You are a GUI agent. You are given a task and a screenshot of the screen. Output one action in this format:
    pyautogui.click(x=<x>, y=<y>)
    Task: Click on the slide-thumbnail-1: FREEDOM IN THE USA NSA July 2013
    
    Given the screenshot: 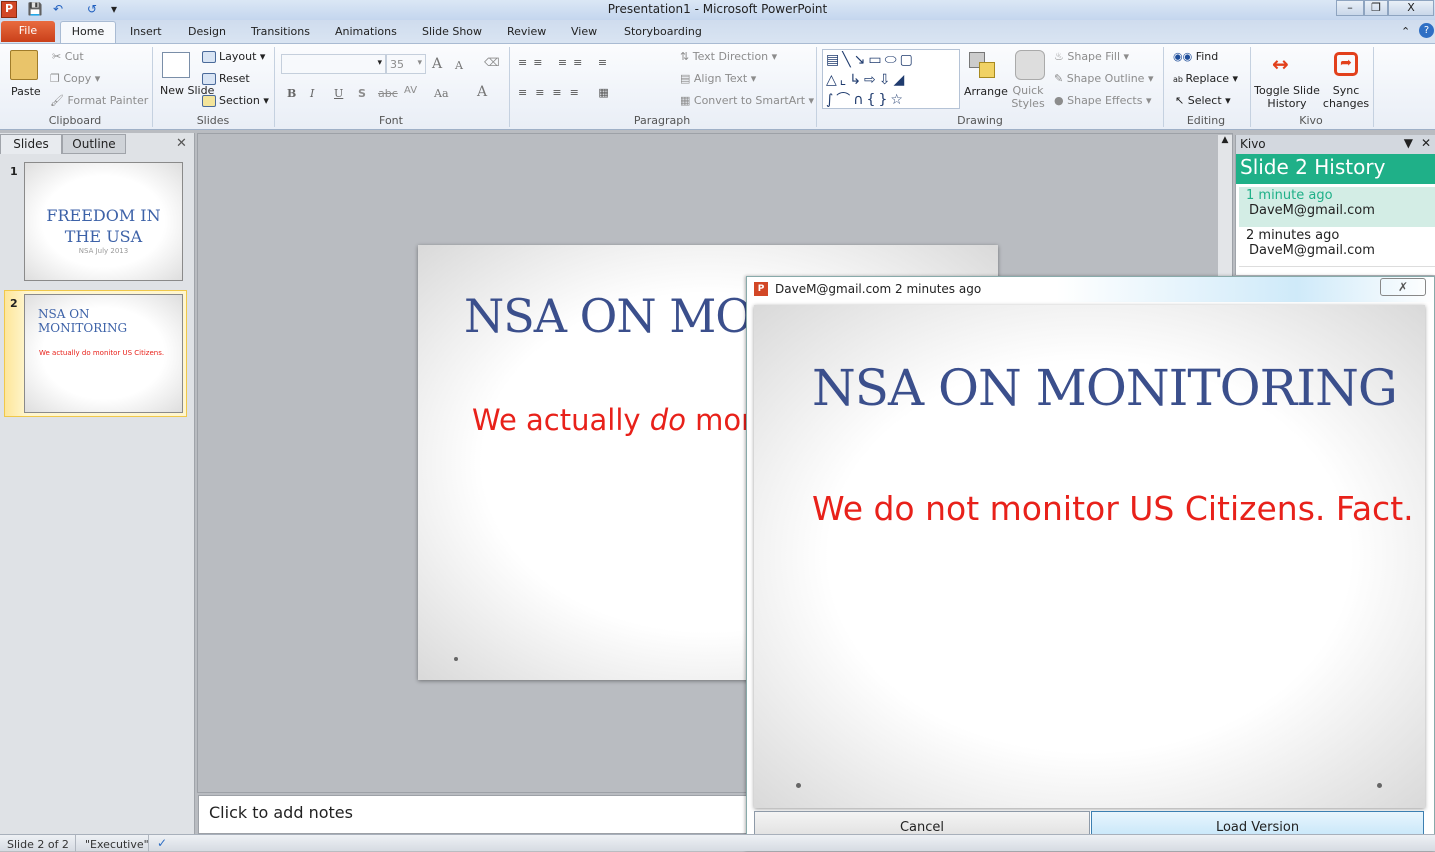 What is the action you would take?
    pyautogui.click(x=103, y=221)
    